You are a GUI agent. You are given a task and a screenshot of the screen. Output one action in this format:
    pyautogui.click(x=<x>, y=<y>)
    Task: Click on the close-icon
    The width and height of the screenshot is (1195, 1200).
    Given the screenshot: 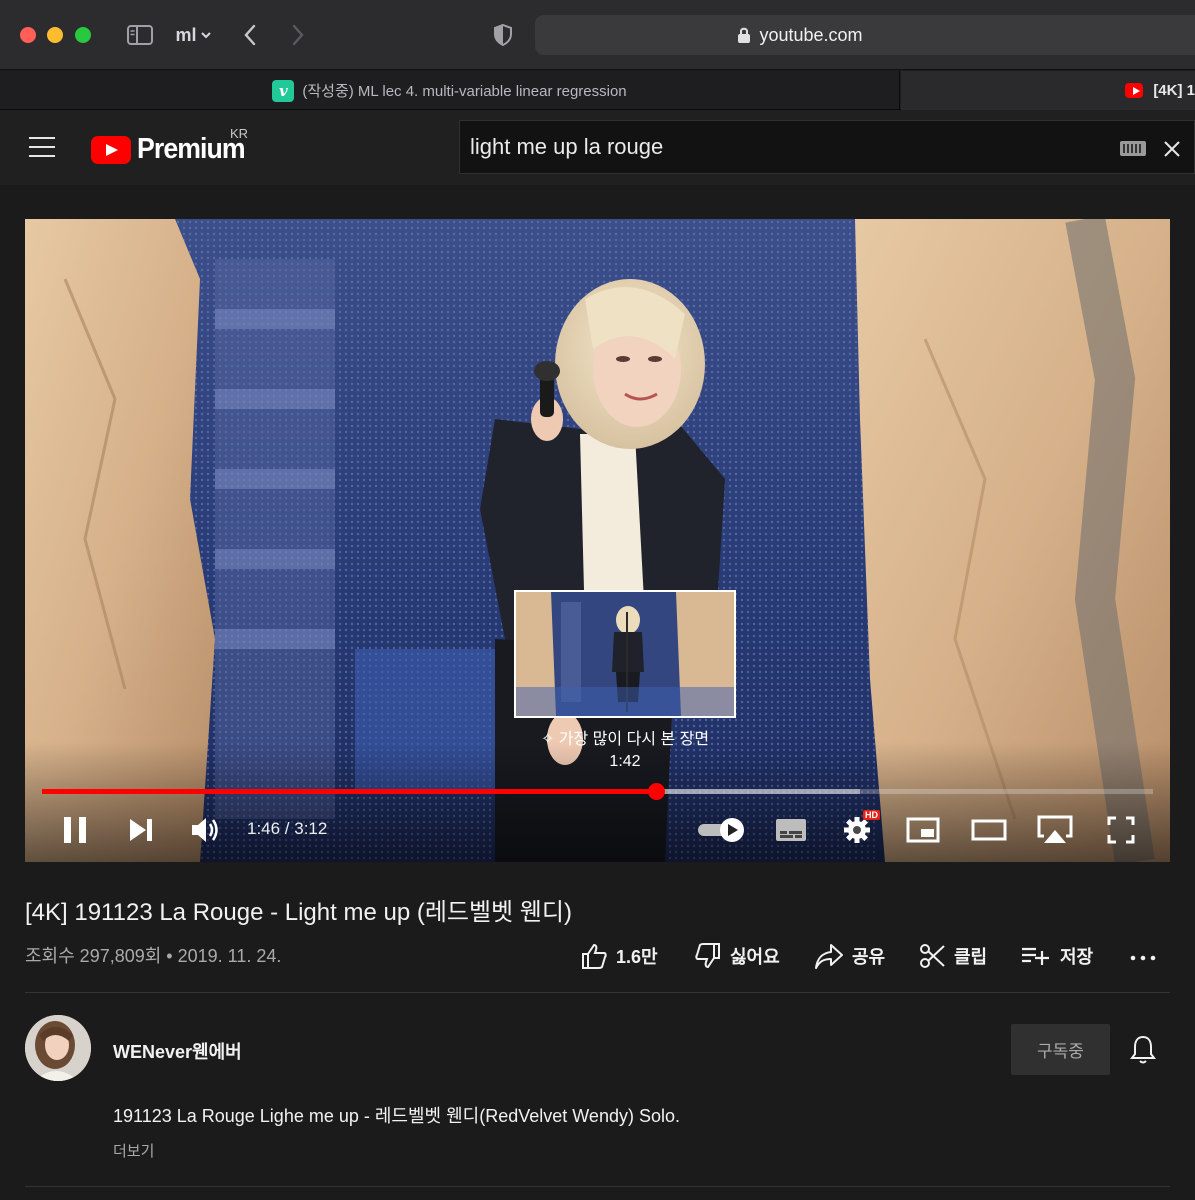 What is the action you would take?
    pyautogui.click(x=1172, y=149)
    